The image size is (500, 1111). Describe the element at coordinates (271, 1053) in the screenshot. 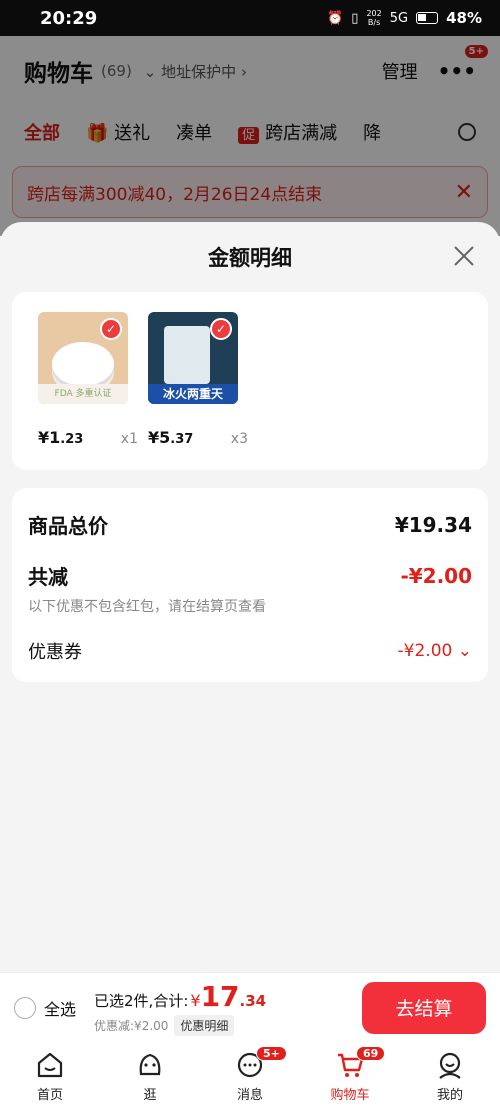

I see `message-badge: 5+` at that location.